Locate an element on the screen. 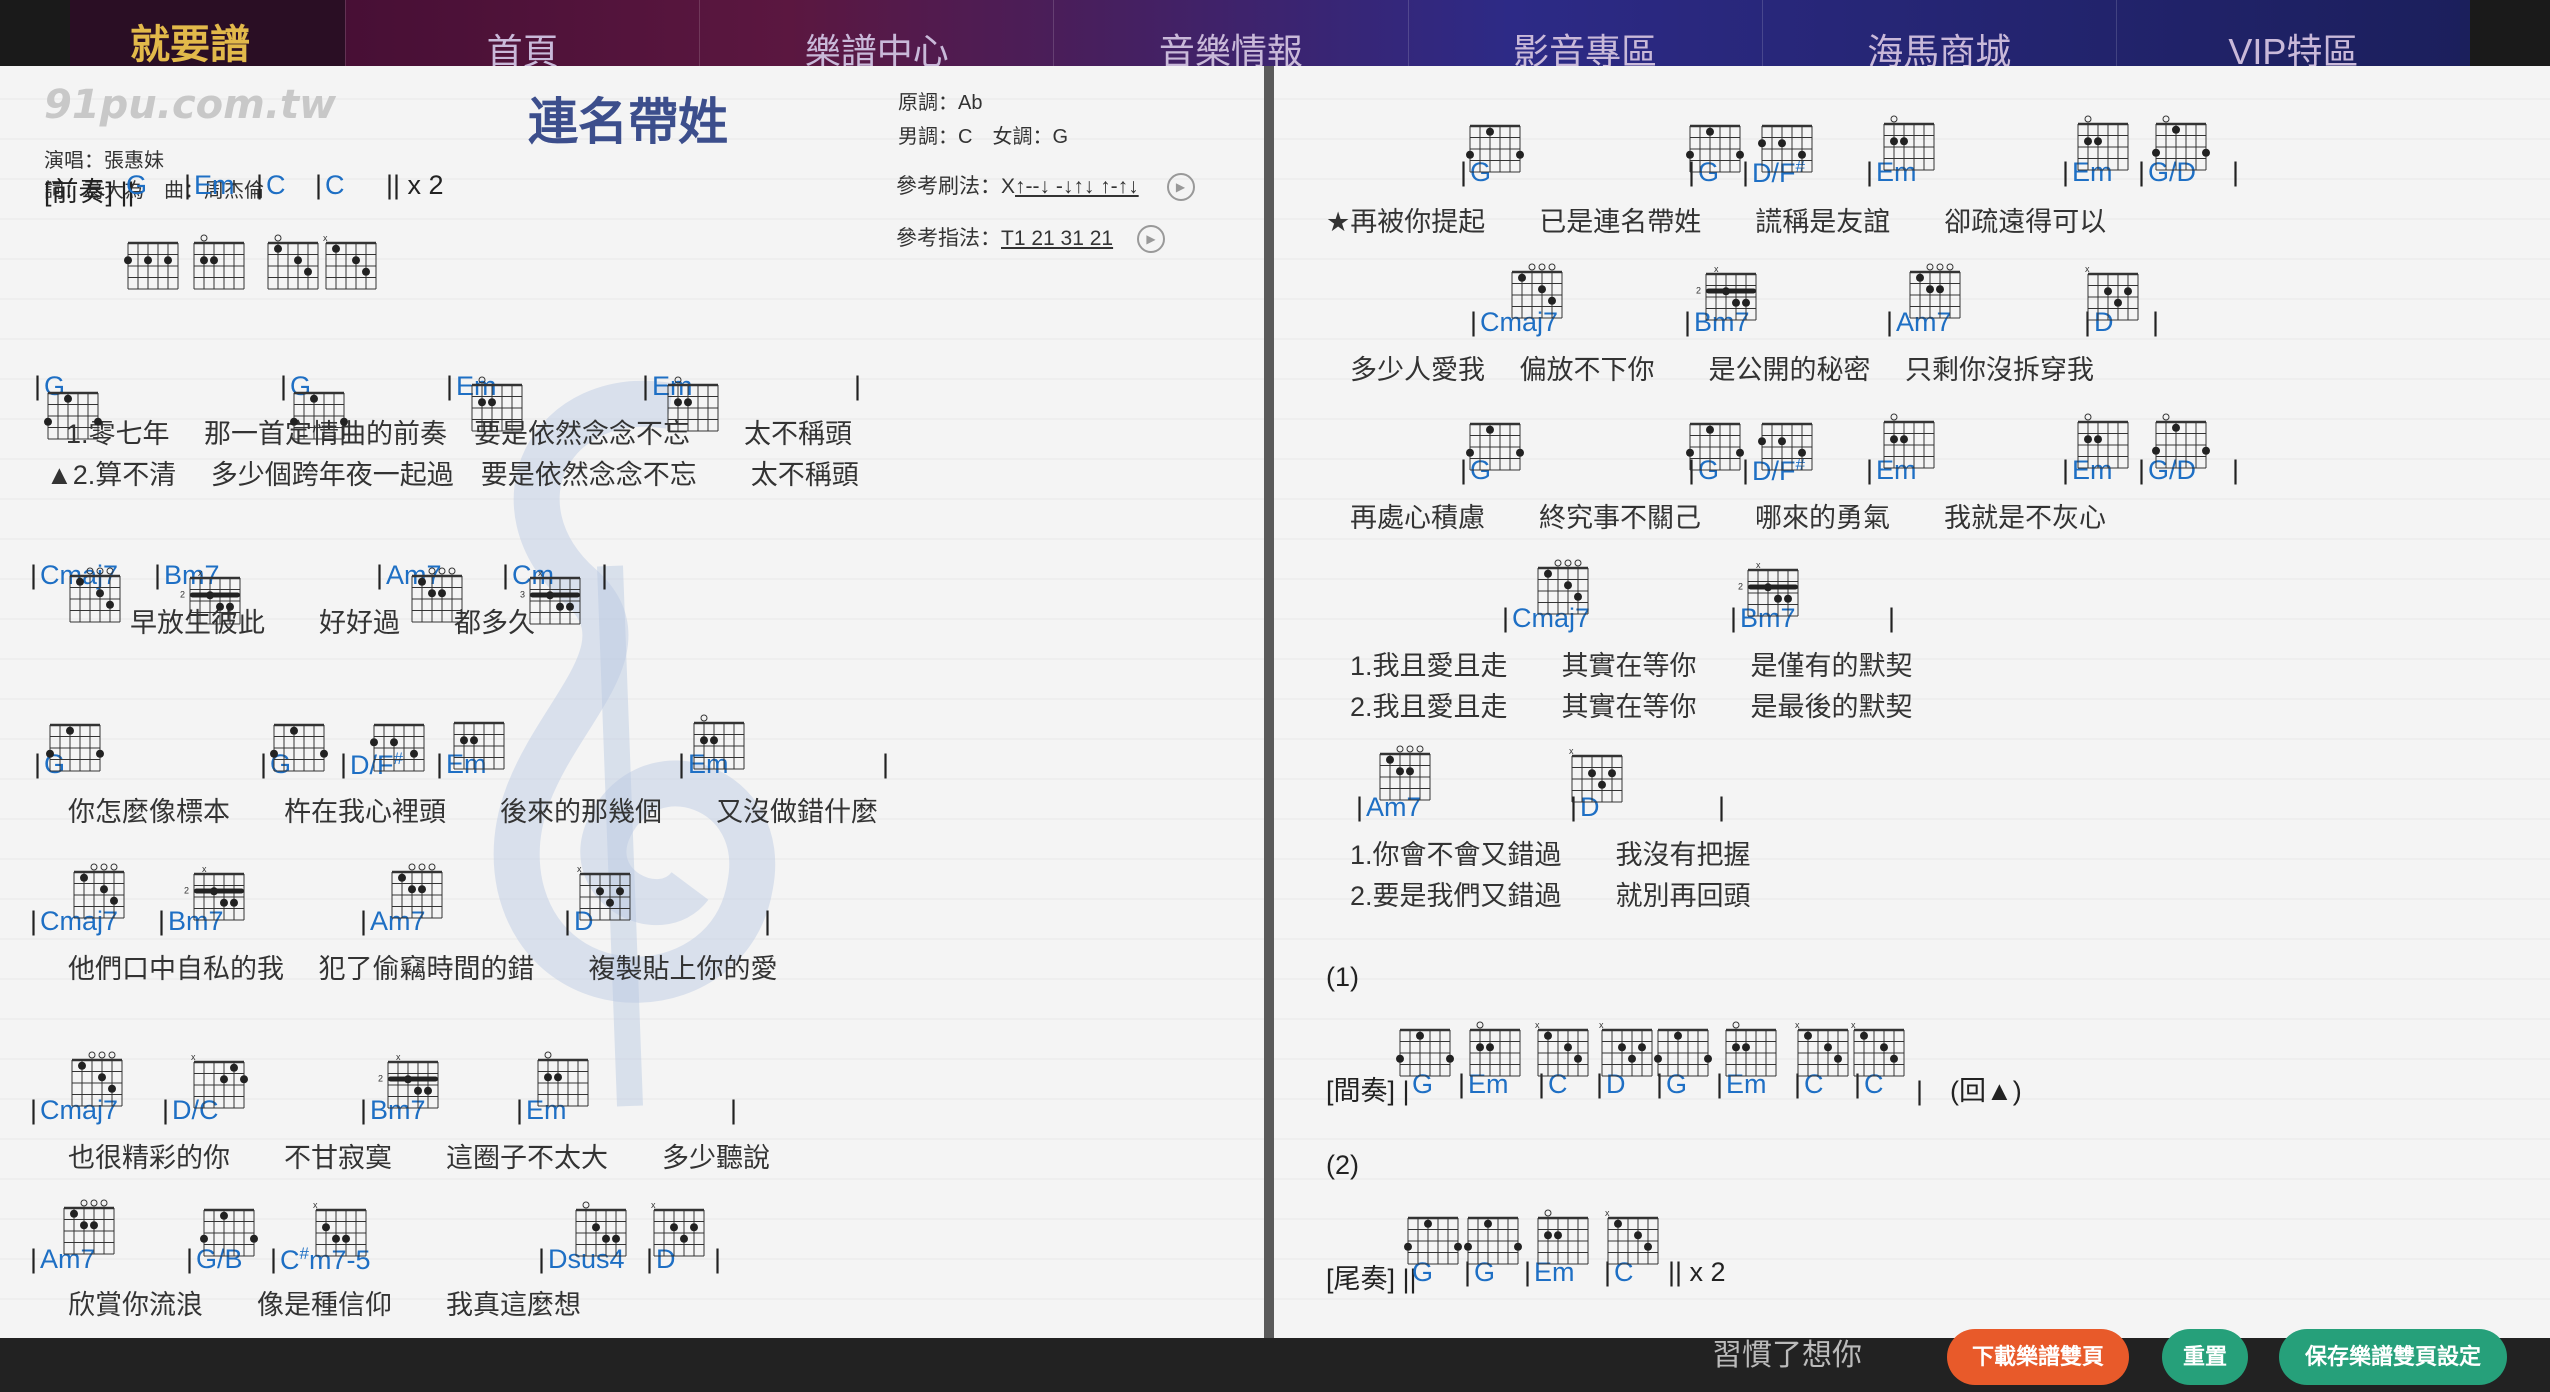 The width and height of the screenshot is (2550, 1392). original-key: 原調：Ab is located at coordinates (940, 103).